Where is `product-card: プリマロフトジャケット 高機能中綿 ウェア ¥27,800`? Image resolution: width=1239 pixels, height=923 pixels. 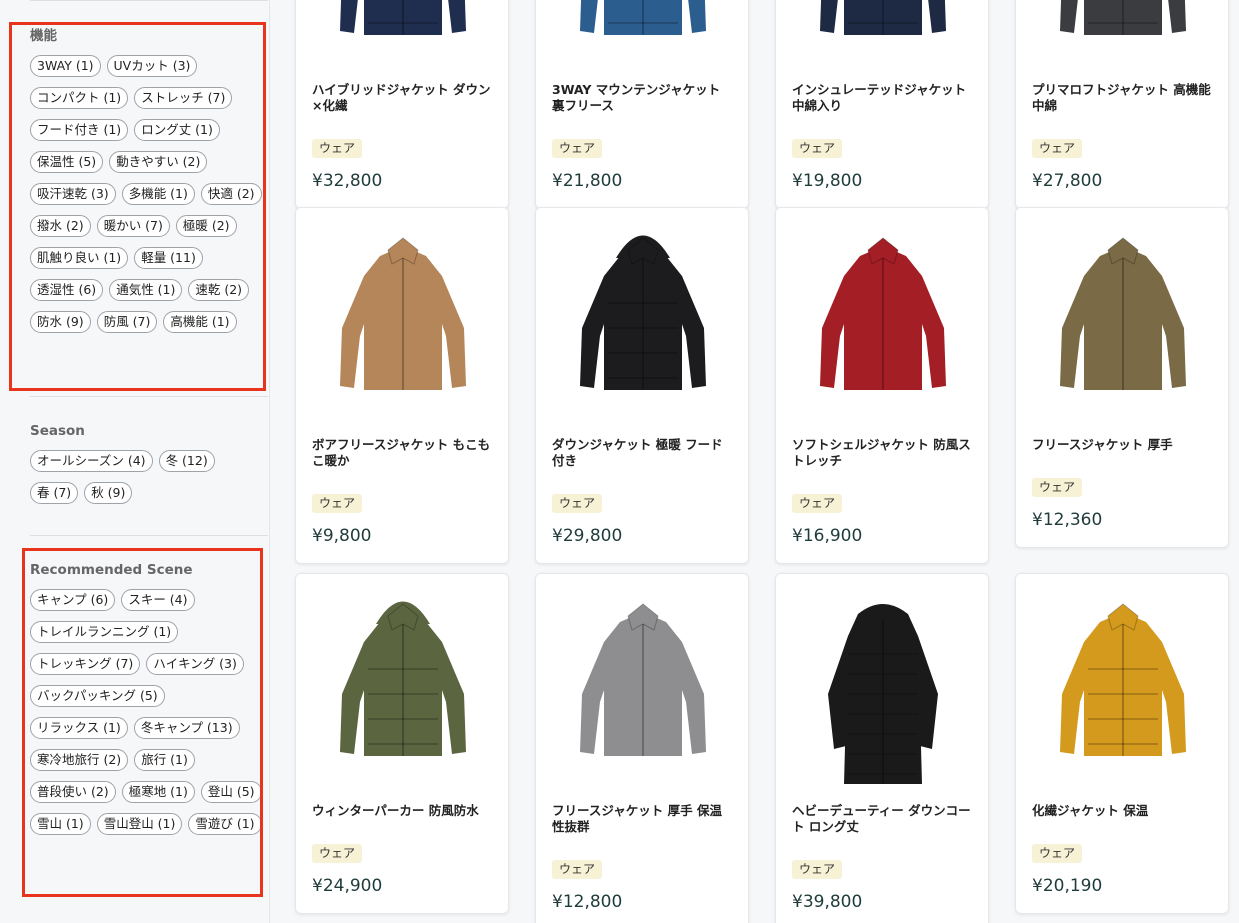
product-card: プリマロフトジャケット 高機能中綿 ウェア ¥27,800 is located at coordinates (1122, 104).